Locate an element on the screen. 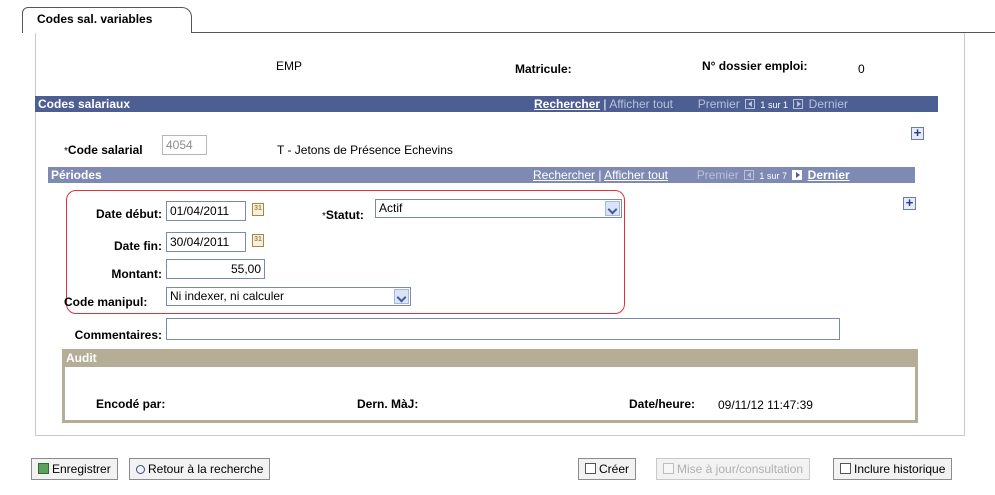  dossier-value: 0 is located at coordinates (861, 69).